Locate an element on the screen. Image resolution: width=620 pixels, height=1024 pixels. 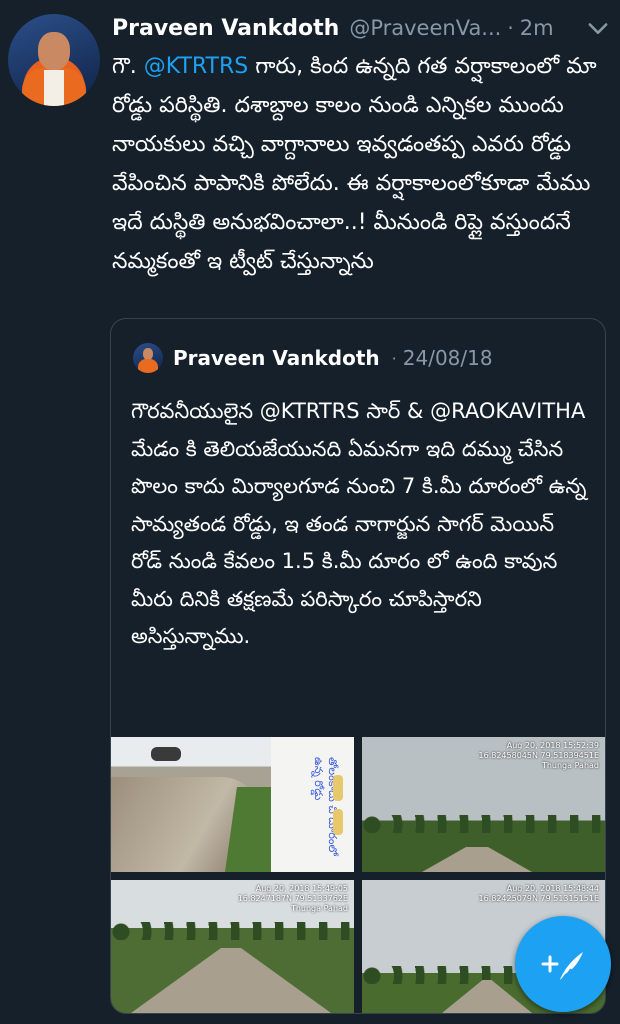
stamp-coords: 16.82458045N 79.51839451E is located at coordinates (538, 755).